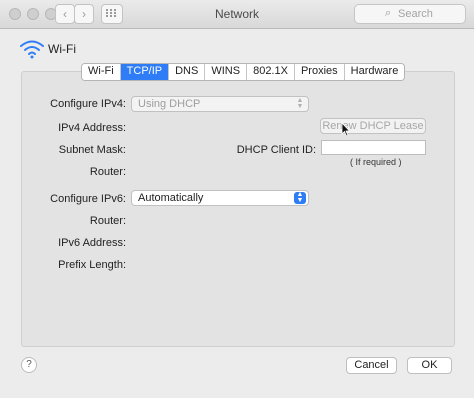 Image resolution: width=474 pixels, height=398 pixels. Describe the element at coordinates (374, 72) in the screenshot. I see `tab-hardware: Hardware` at that location.